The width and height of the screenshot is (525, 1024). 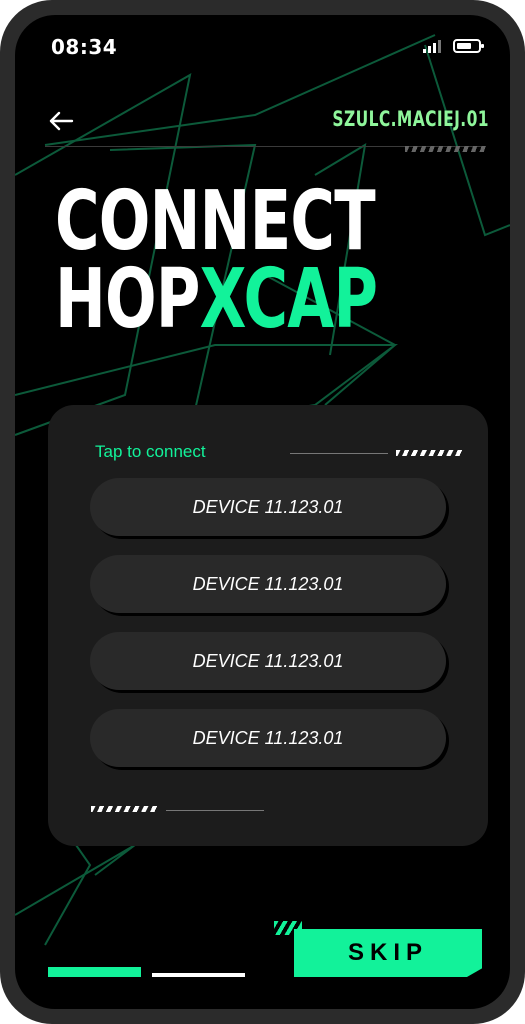 I want to click on skip-label: SKIP, so click(x=387, y=952).